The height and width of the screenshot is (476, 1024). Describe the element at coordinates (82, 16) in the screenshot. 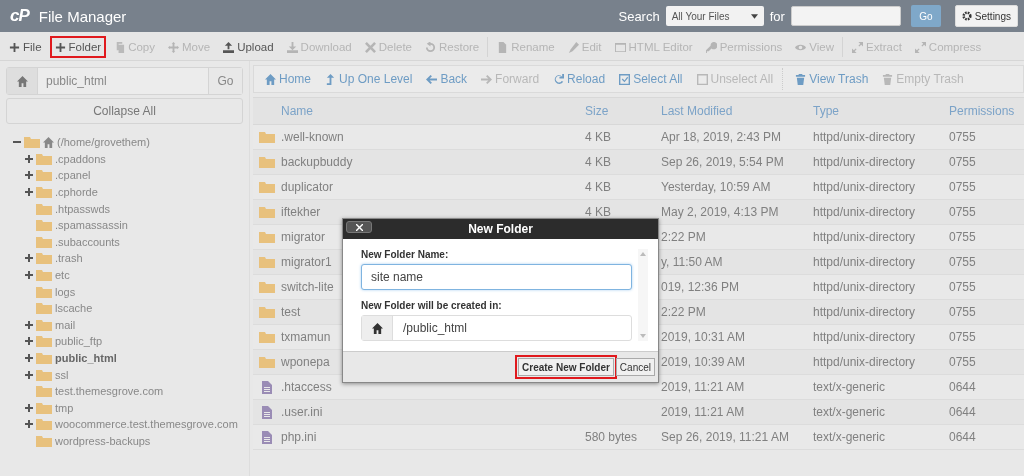

I see `app-title: File Manager` at that location.